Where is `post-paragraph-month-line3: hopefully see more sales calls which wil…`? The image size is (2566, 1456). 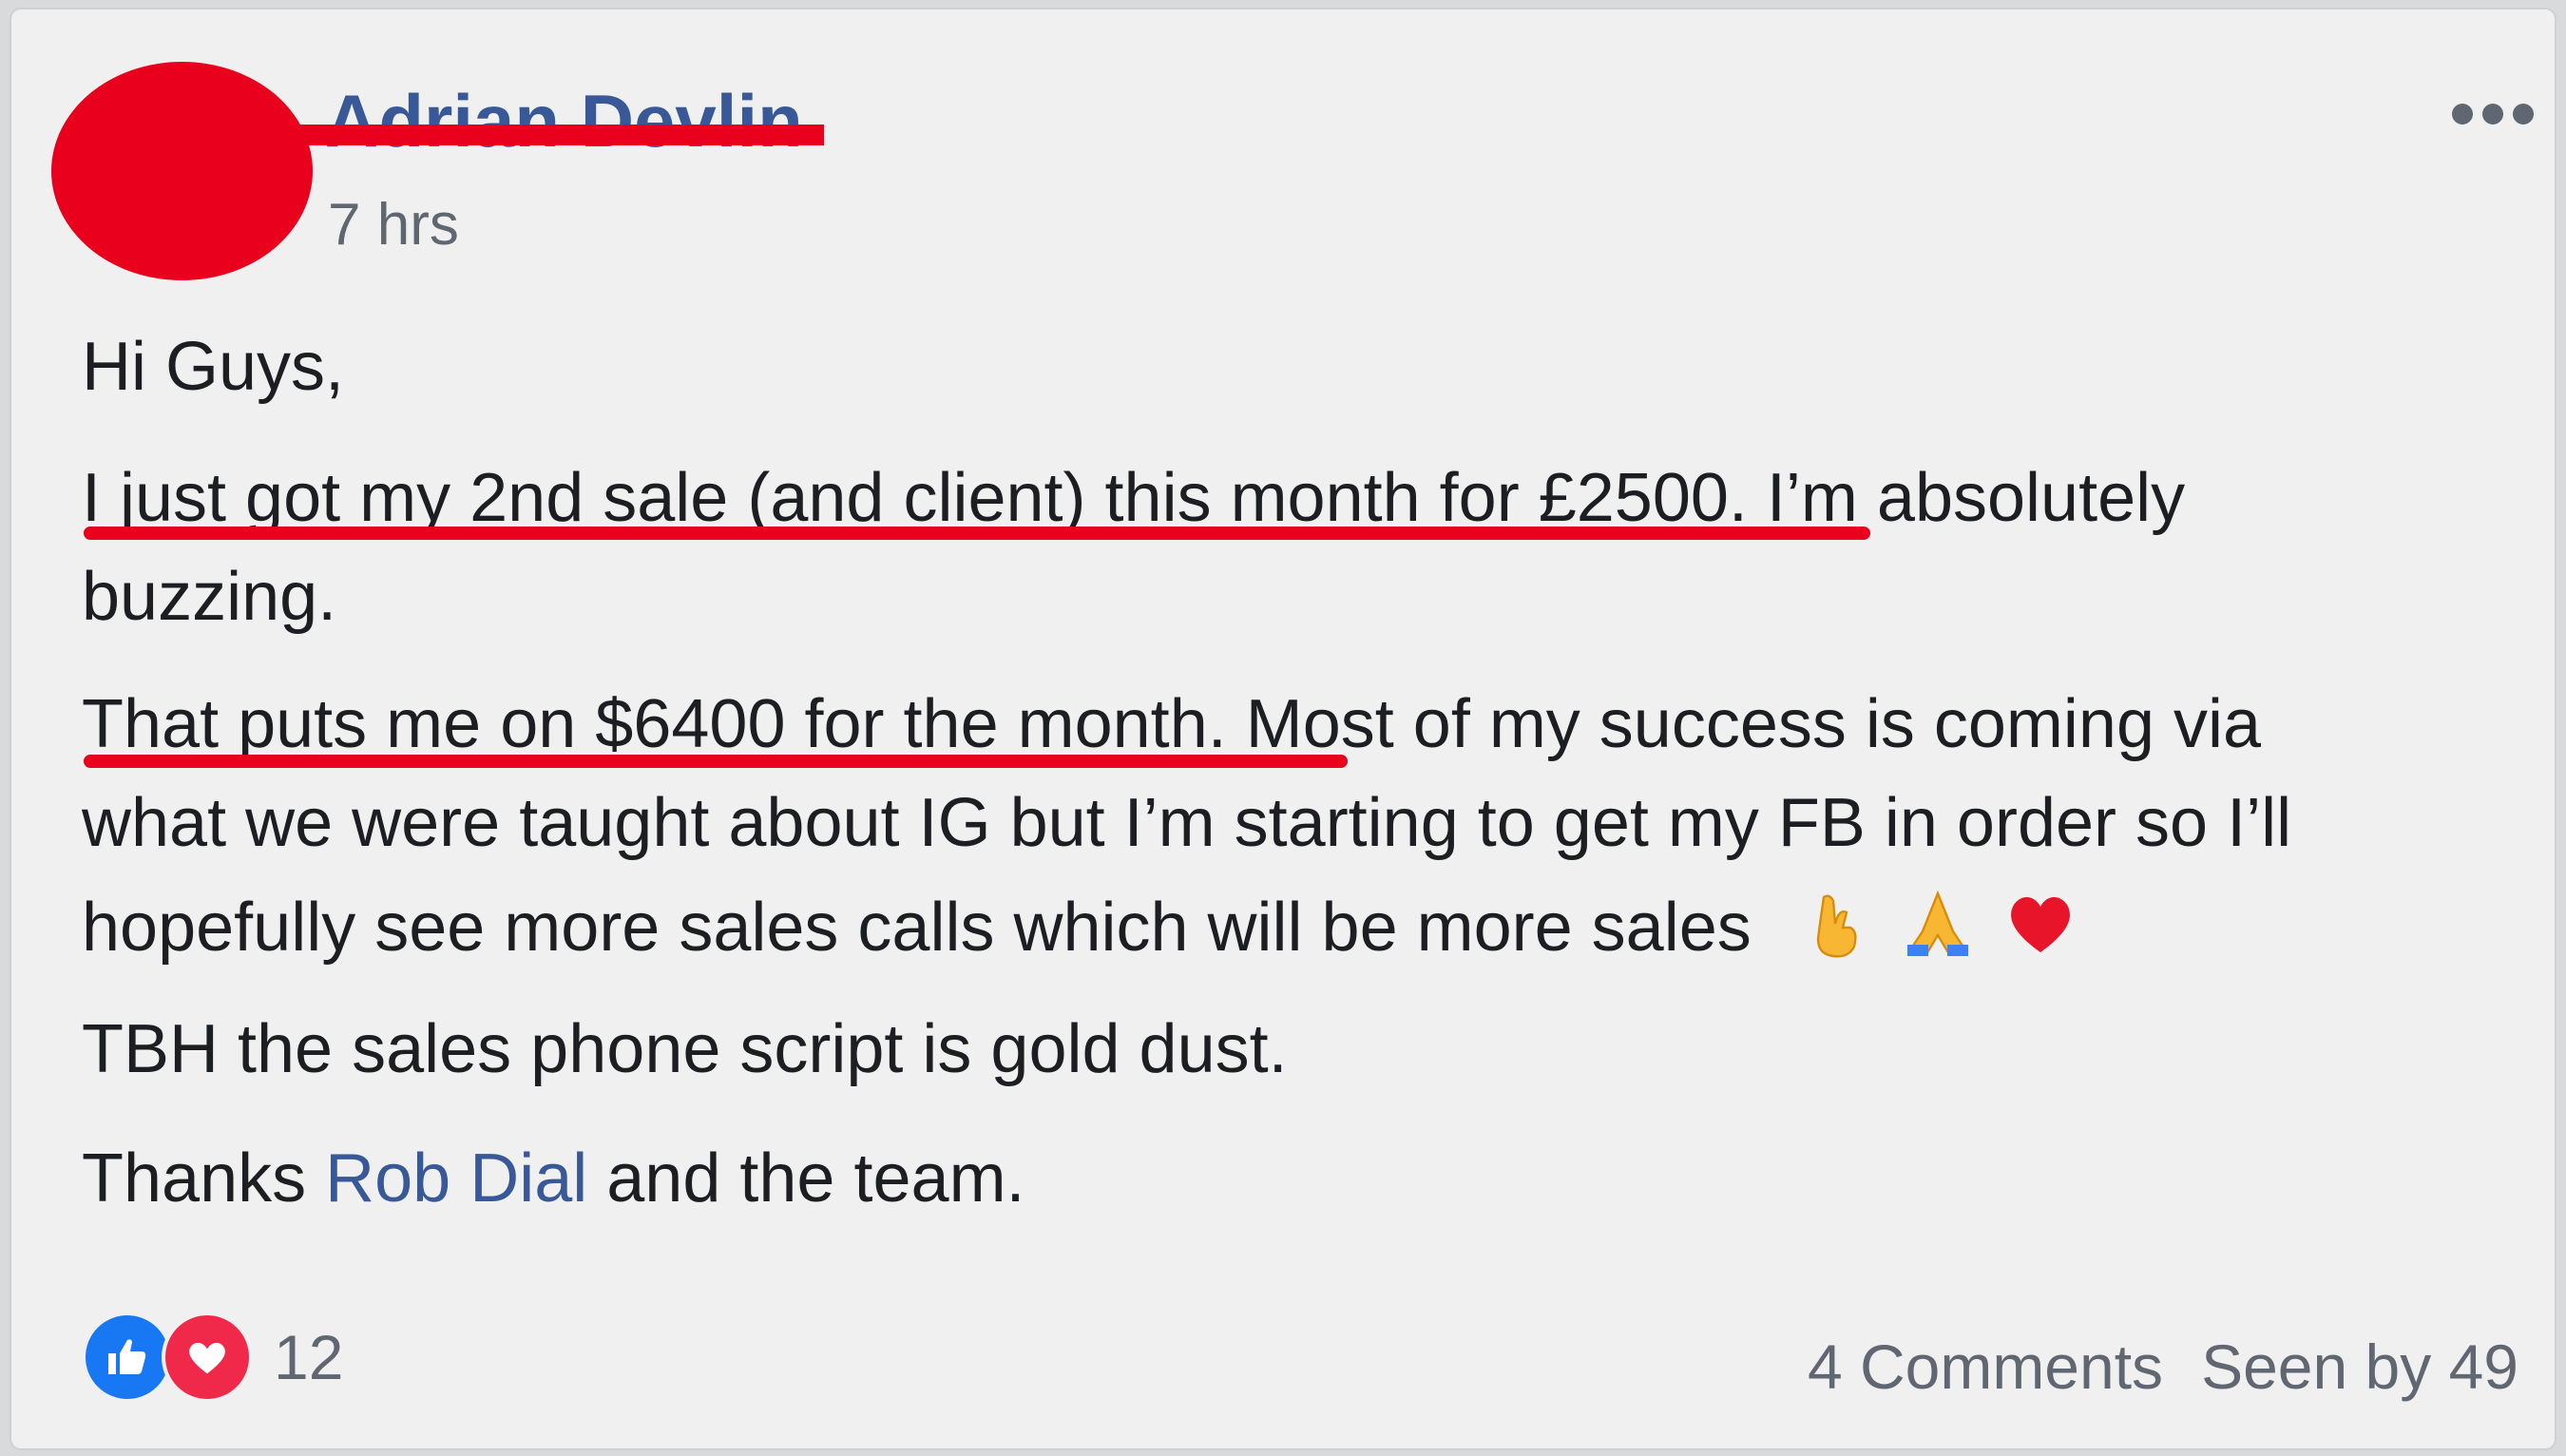 post-paragraph-month-line3: hopefully see more sales calls which wil… is located at coordinates (1080, 924).